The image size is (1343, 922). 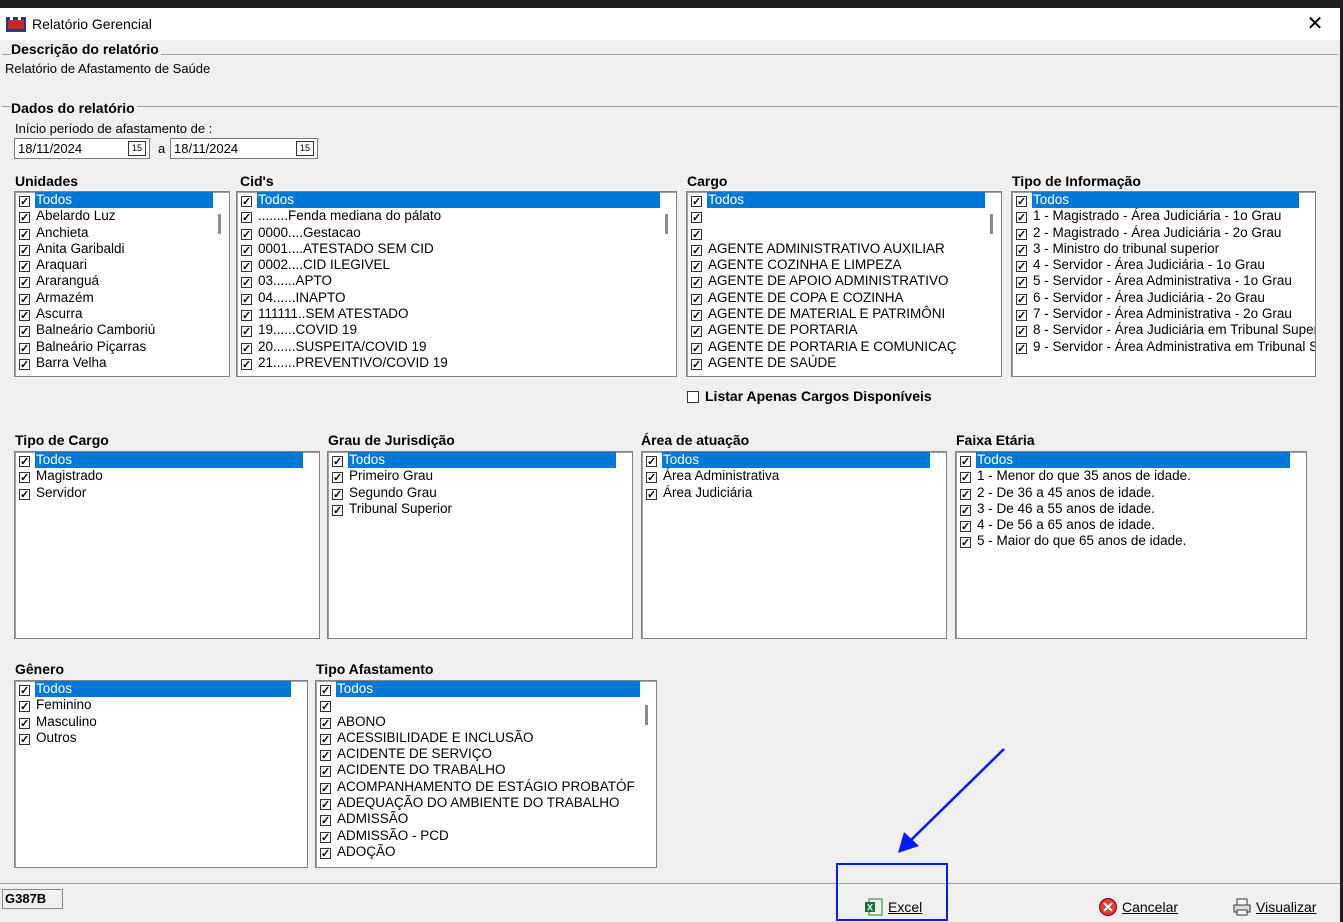 What do you see at coordinates (951, 800) in the screenshot?
I see `annotation-arrow` at bounding box center [951, 800].